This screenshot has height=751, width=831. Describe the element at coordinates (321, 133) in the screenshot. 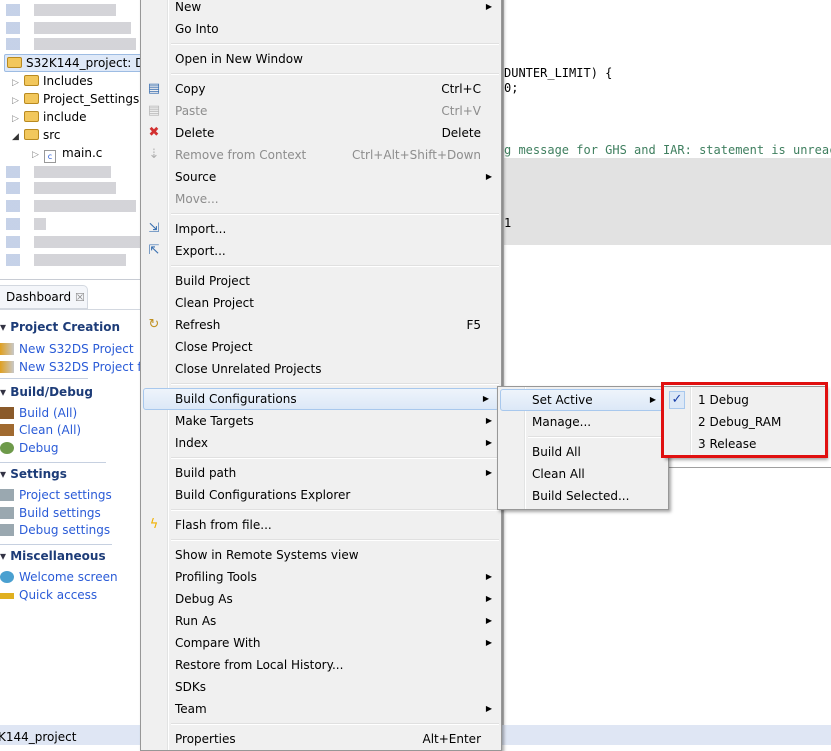

I see `menu-item-delete: ✖ Delete Delete` at that location.